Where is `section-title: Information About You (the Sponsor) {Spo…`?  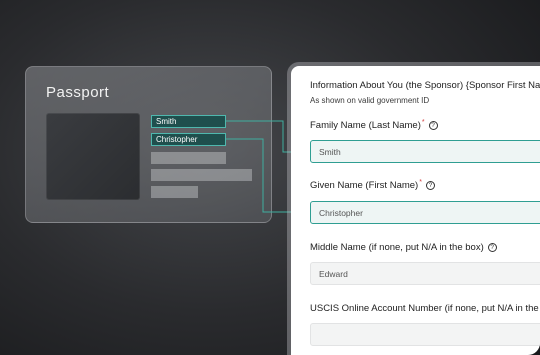 section-title: Information About You (the Sponsor) {Spo… is located at coordinates (425, 85).